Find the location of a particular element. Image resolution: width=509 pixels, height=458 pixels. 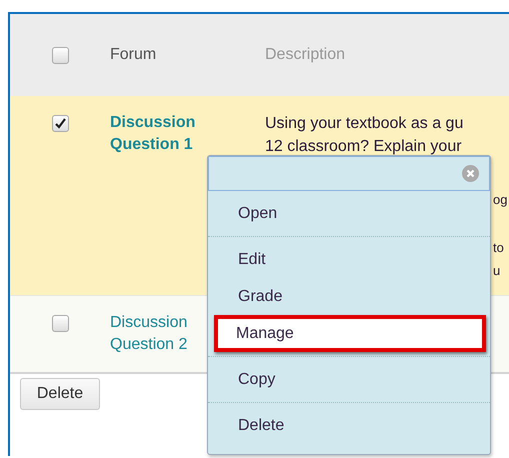

description-text: to is located at coordinates (499, 248).